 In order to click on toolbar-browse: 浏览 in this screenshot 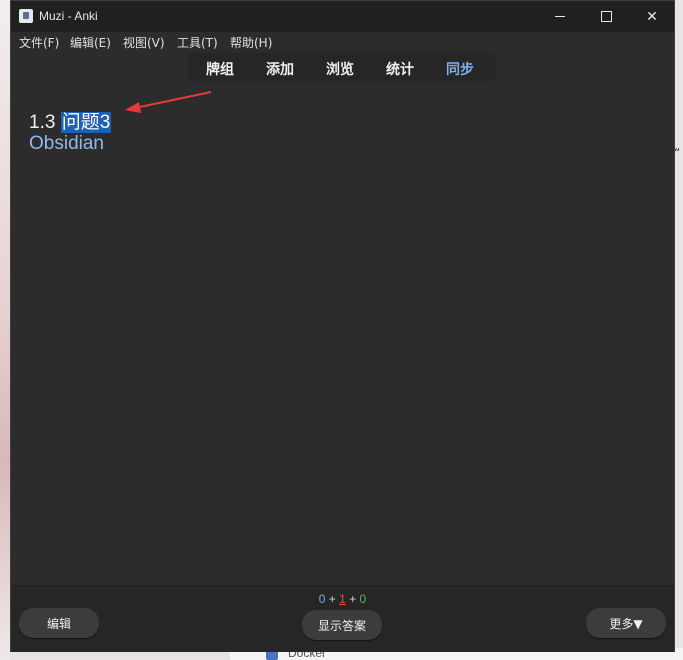, I will do `click(340, 69)`.